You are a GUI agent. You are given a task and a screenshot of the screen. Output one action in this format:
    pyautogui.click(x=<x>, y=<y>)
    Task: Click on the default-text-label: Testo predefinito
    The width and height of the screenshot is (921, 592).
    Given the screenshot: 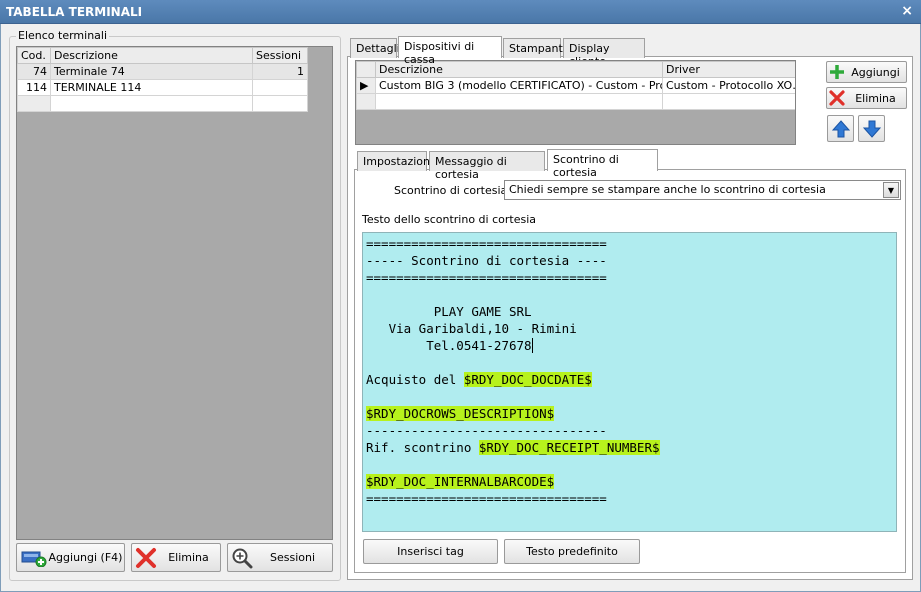 What is the action you would take?
    pyautogui.click(x=572, y=551)
    